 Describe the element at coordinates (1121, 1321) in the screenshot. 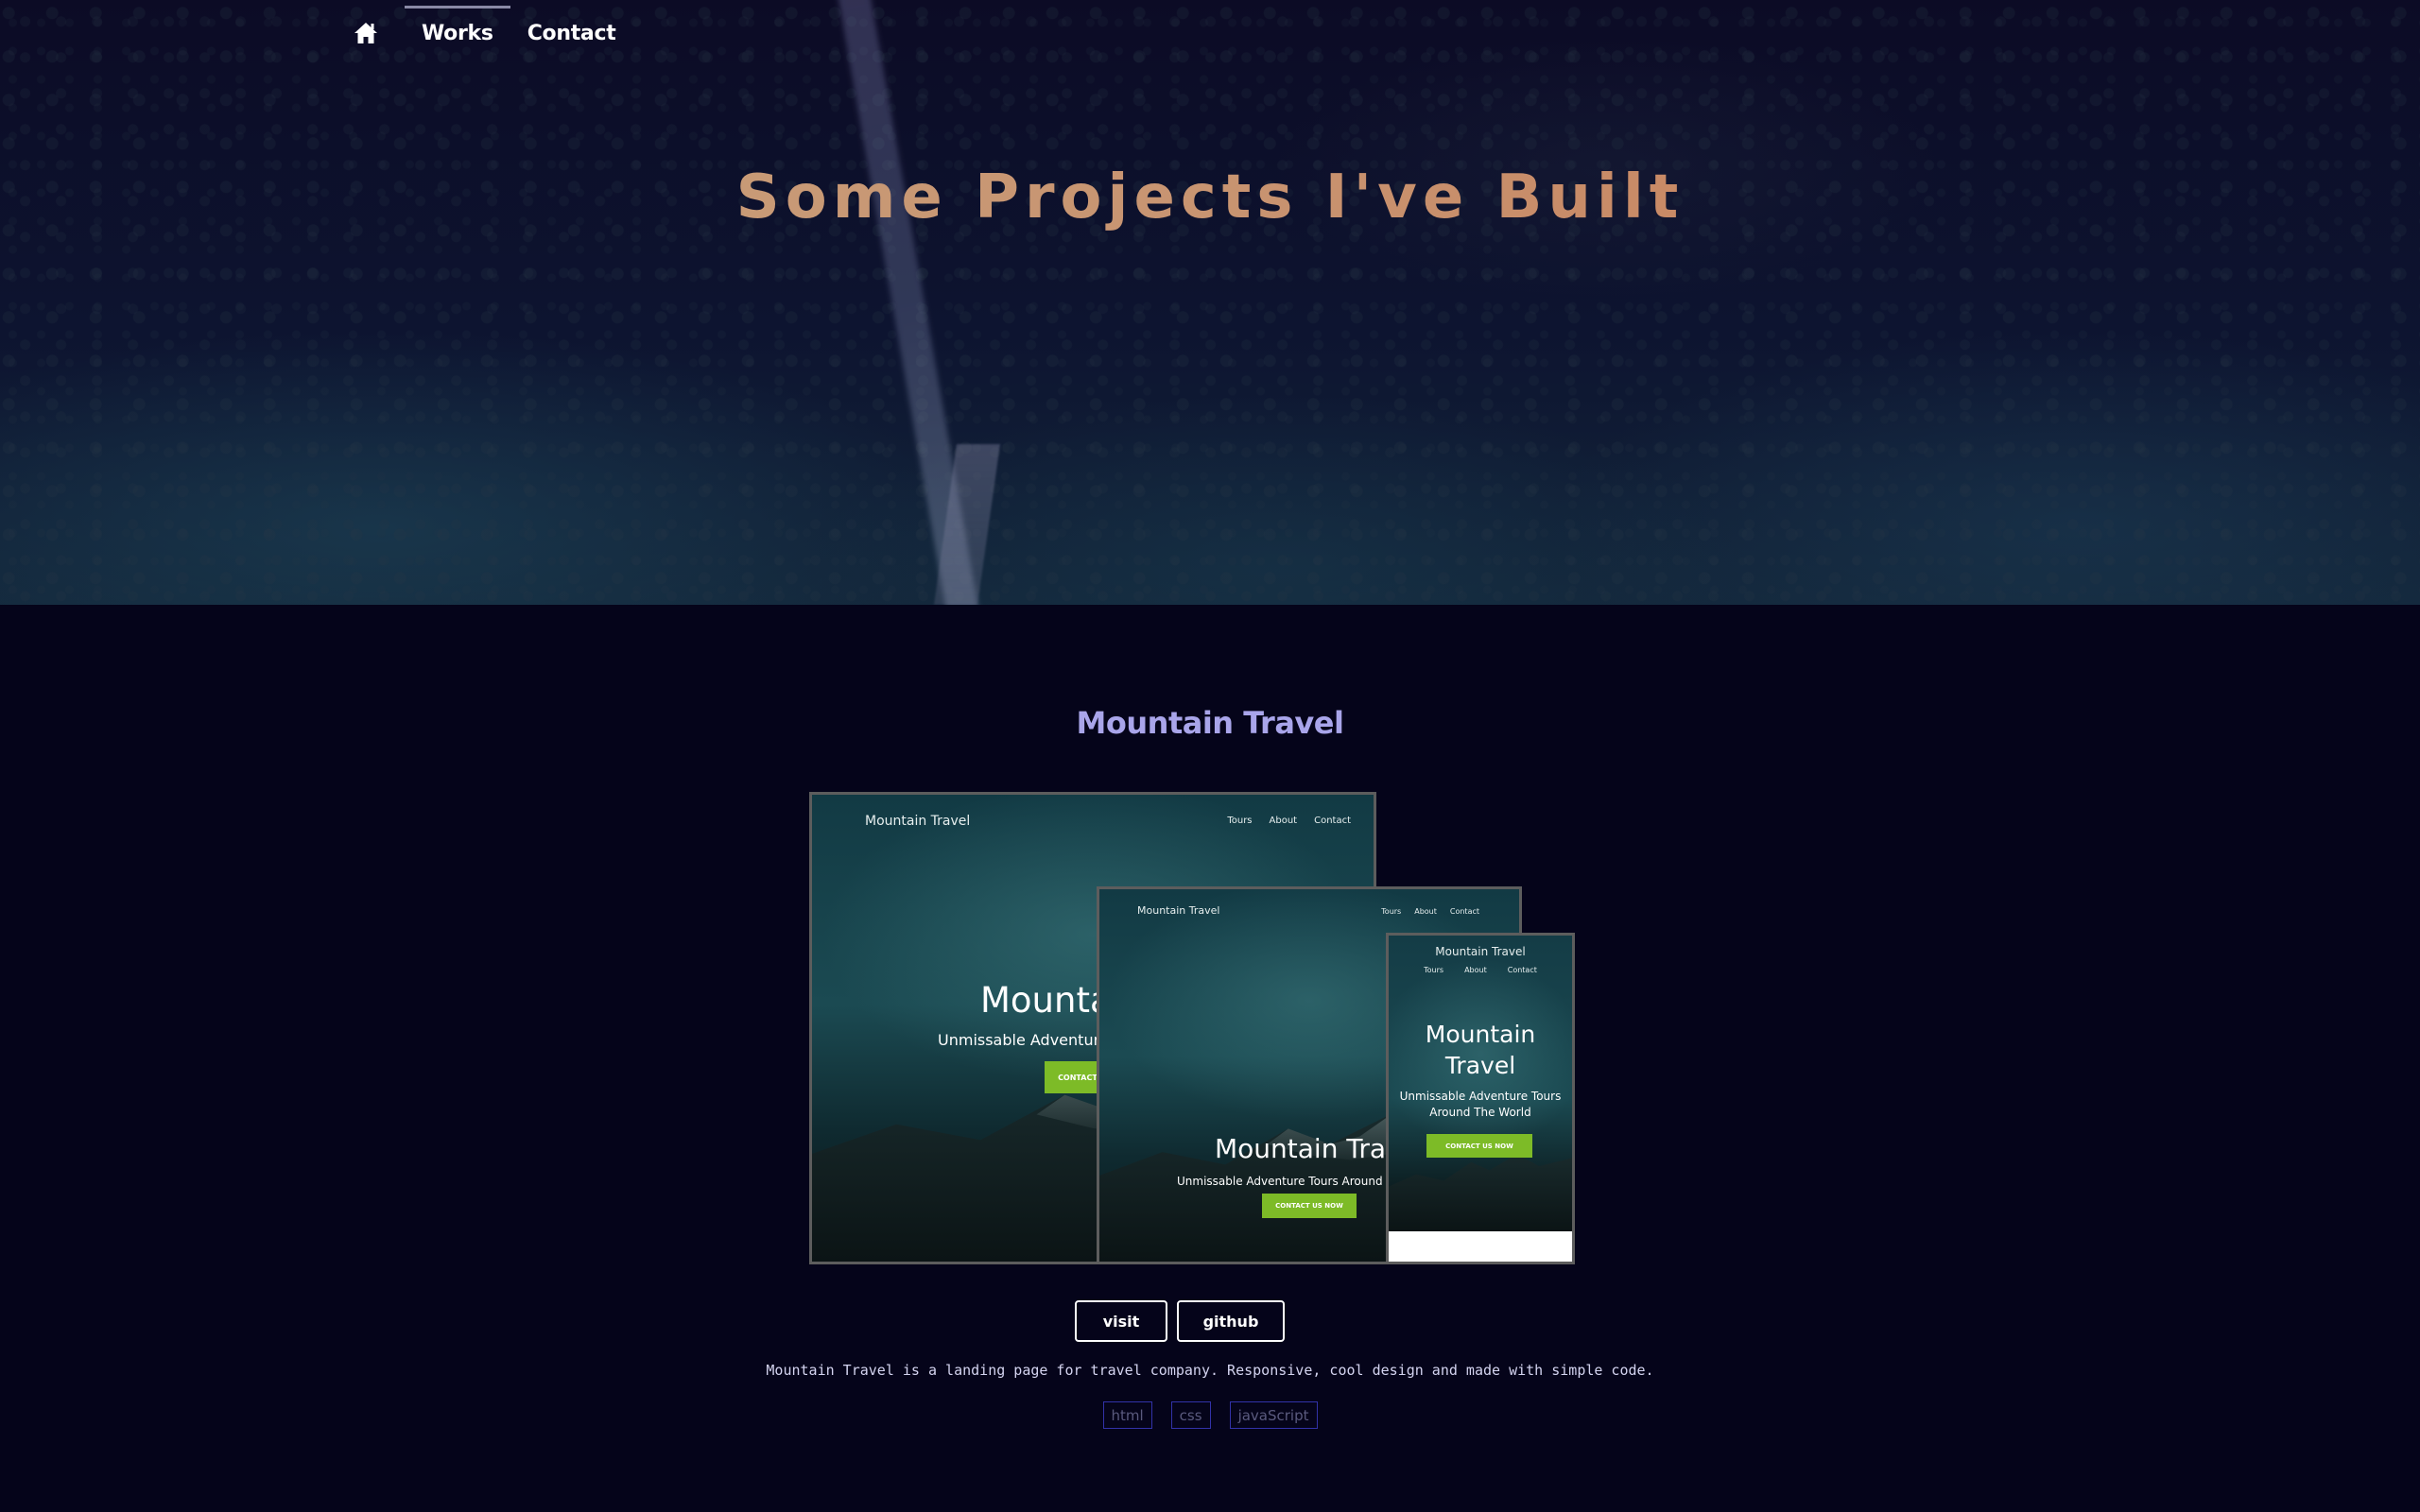

I see `visit-button: visit` at that location.